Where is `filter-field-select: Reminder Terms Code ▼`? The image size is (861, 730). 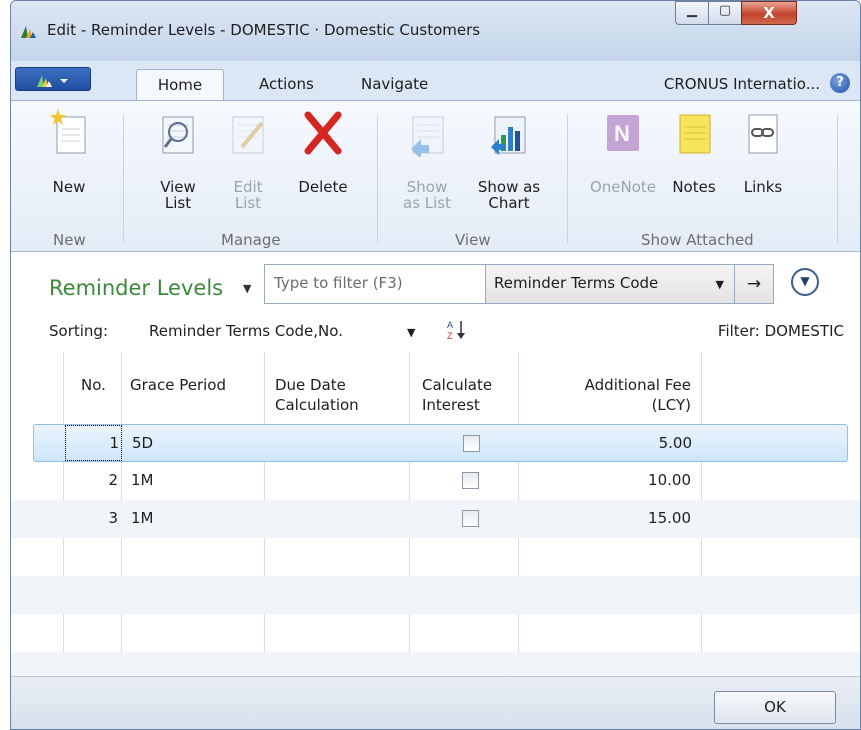 filter-field-select: Reminder Terms Code ▼ is located at coordinates (610, 284).